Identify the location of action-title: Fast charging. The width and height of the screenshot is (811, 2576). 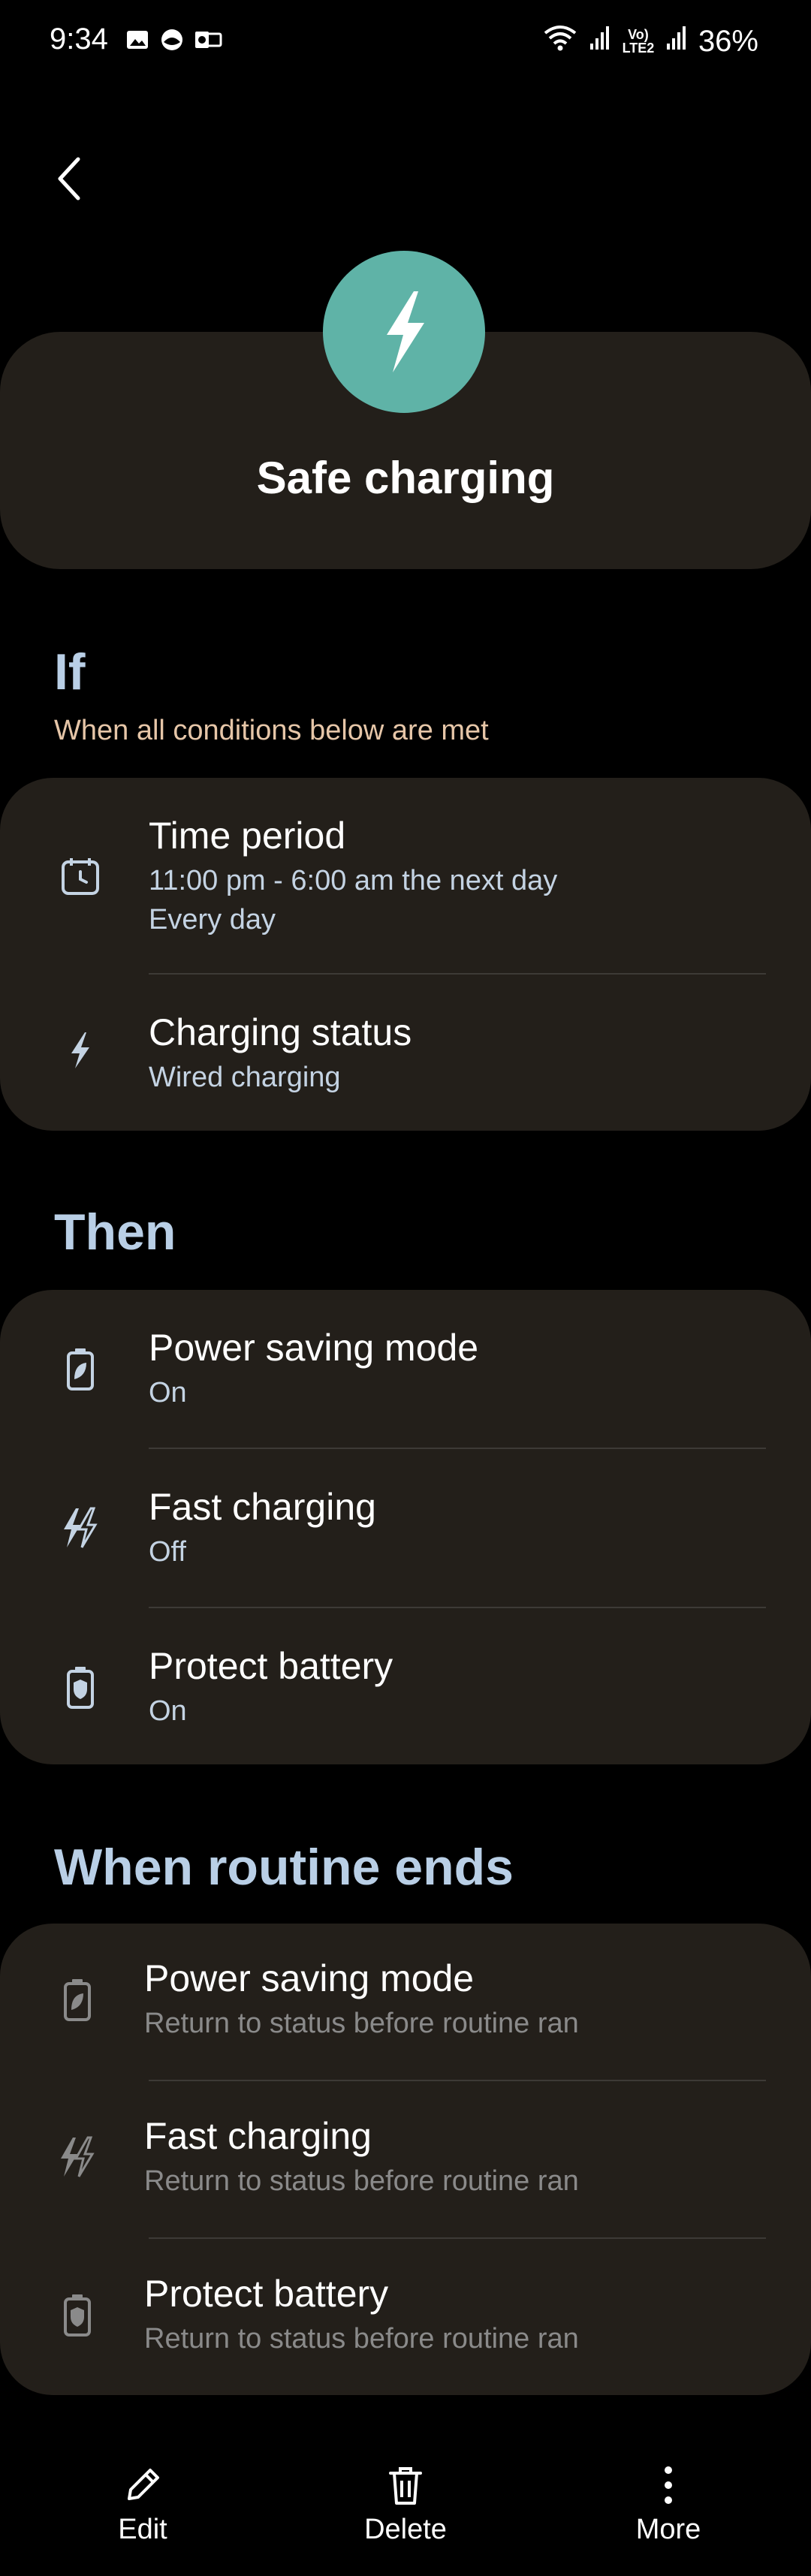
(262, 1507).